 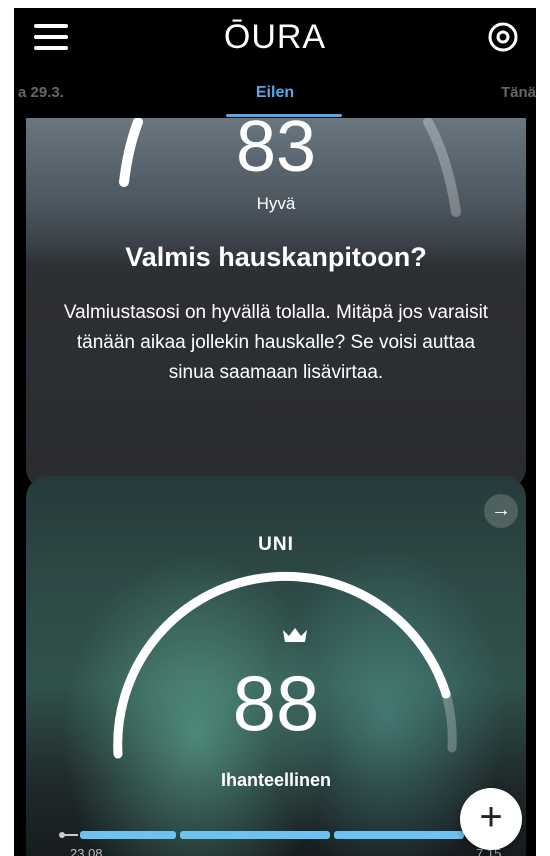 What do you see at coordinates (276, 152) in the screenshot?
I see `readiness-score: 83` at bounding box center [276, 152].